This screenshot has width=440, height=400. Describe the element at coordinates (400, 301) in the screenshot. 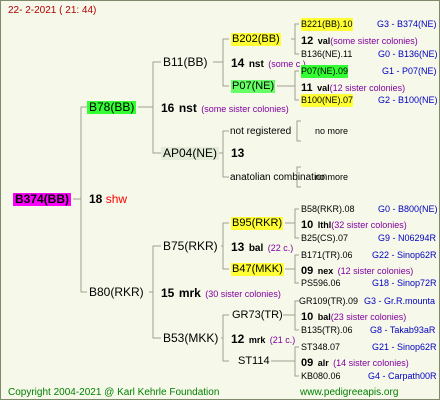

I see `g4-line-11: G3 - Gr.R.mounta` at that location.